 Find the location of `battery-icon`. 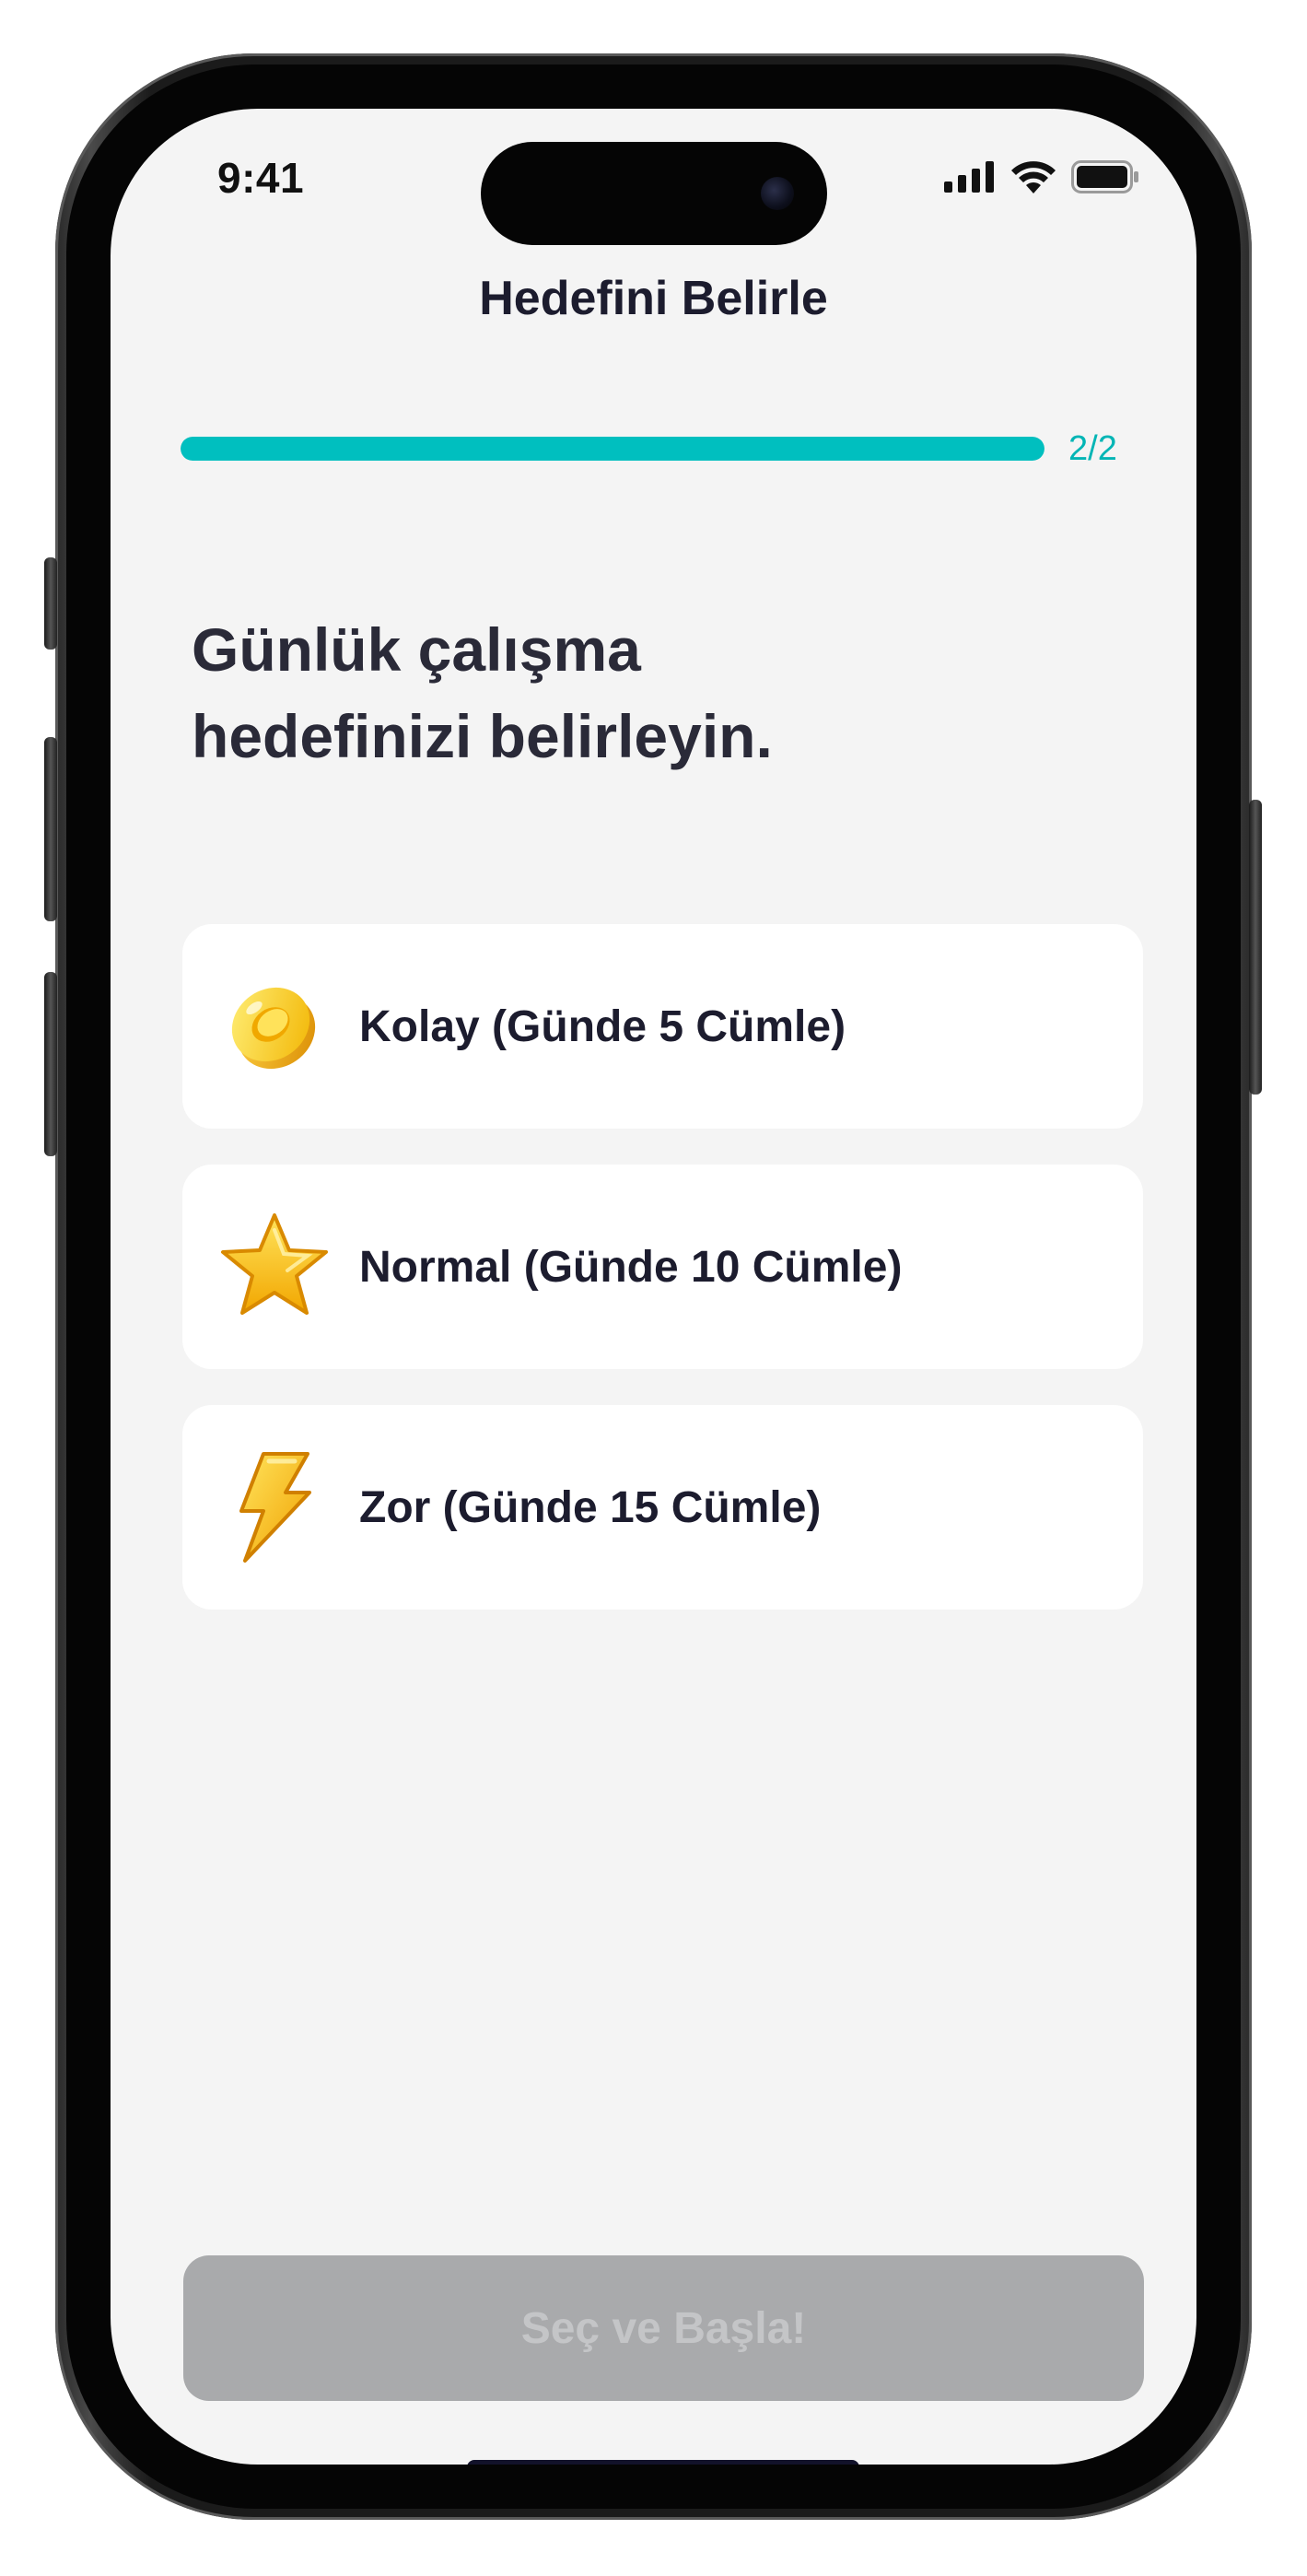

battery-icon is located at coordinates (1105, 179).